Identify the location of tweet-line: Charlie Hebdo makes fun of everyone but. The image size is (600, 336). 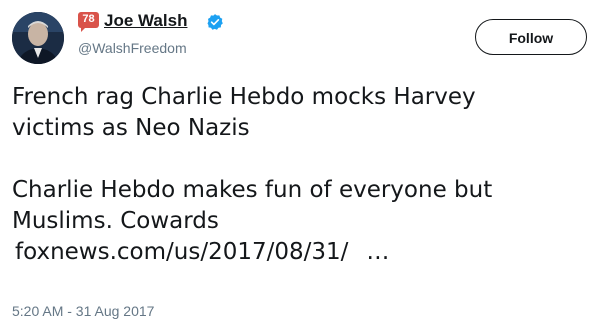
(252, 190).